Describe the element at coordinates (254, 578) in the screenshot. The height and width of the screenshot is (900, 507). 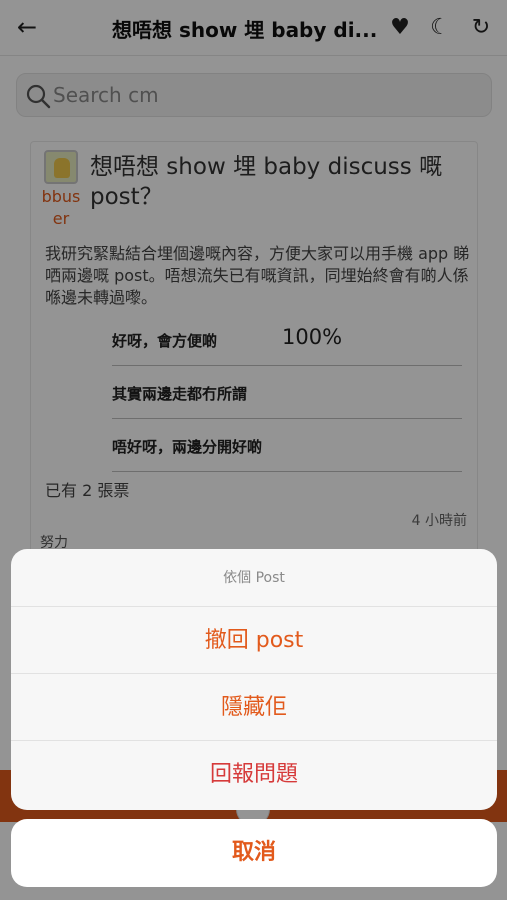
I see `action-sheet-title: 依個 Post` at that location.